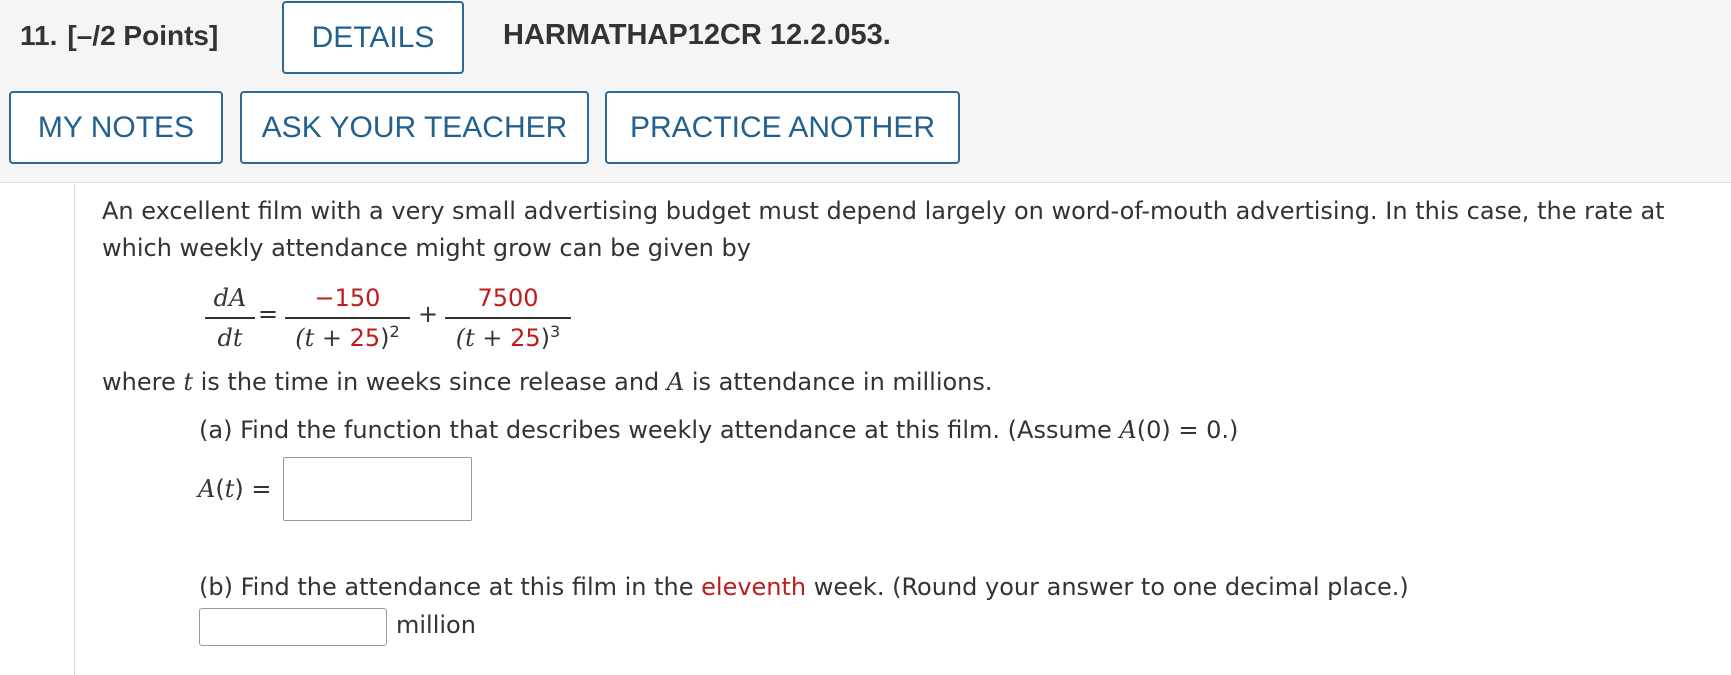 The image size is (1731, 675). Describe the element at coordinates (754, 587) in the screenshot. I see `part-b-highlight: eleventh` at that location.